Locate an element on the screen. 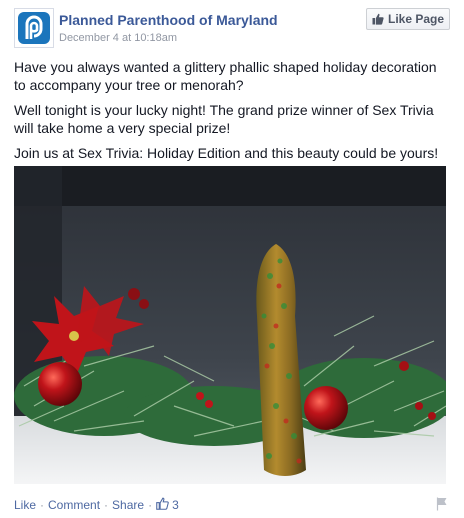  flag-icon is located at coordinates (442, 505).